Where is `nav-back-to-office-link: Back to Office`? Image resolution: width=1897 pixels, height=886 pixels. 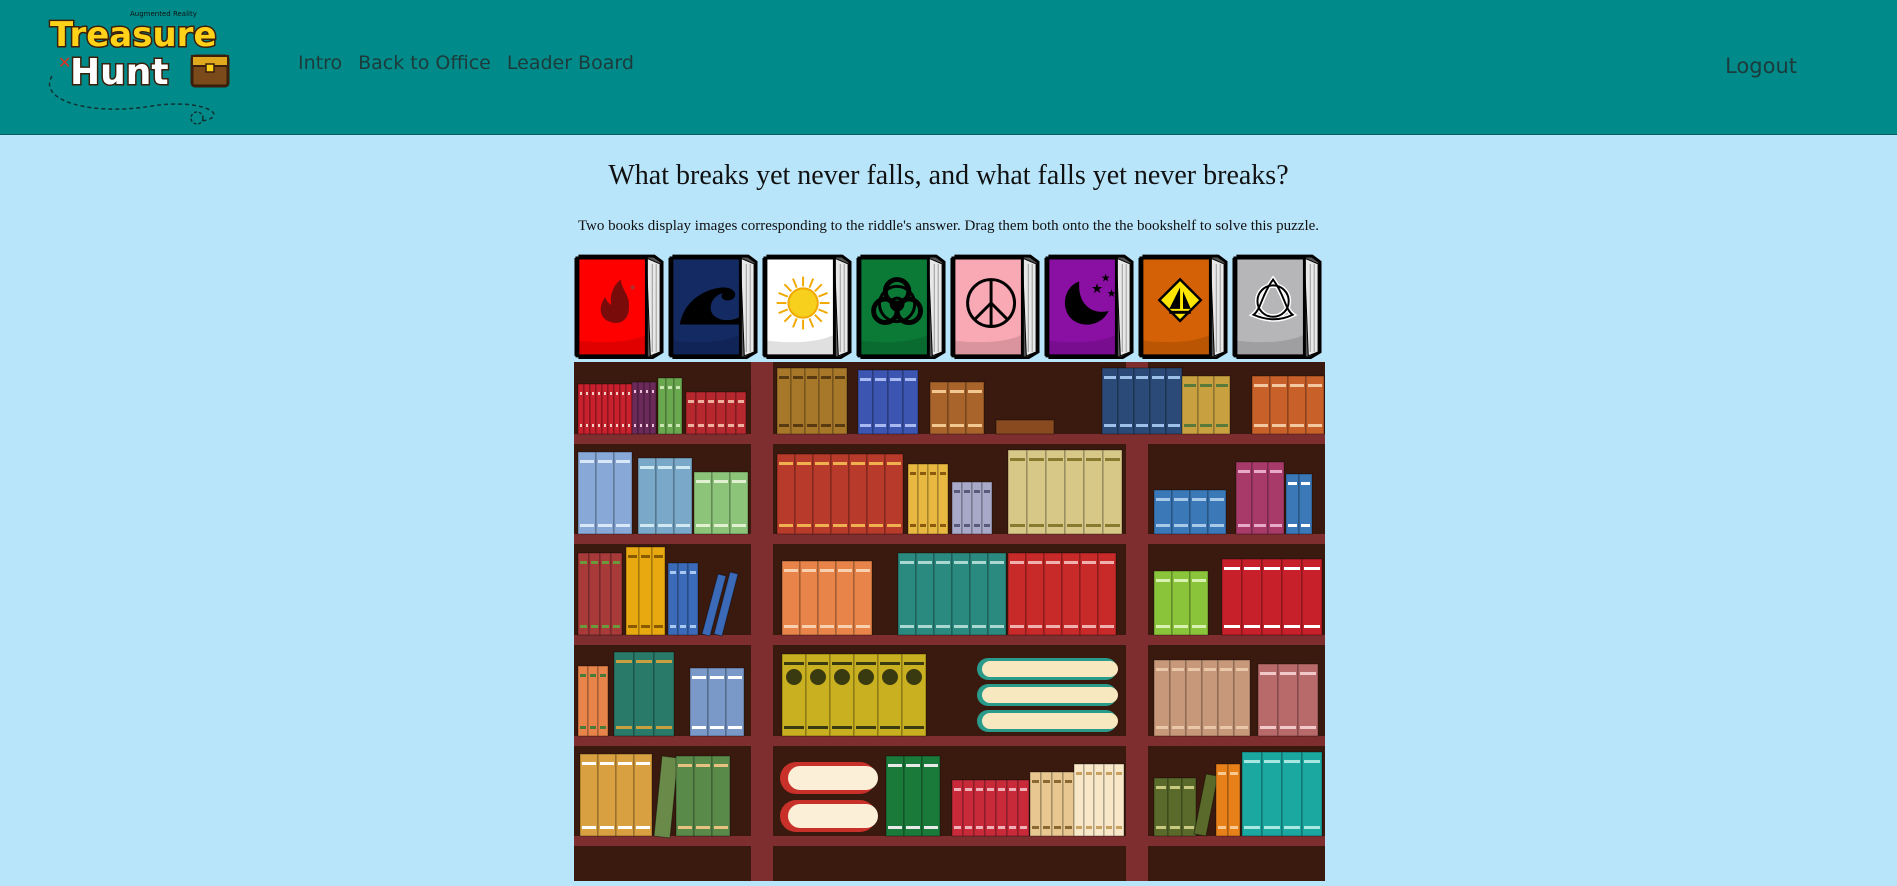
nav-back-to-office-link: Back to Office is located at coordinates (424, 63).